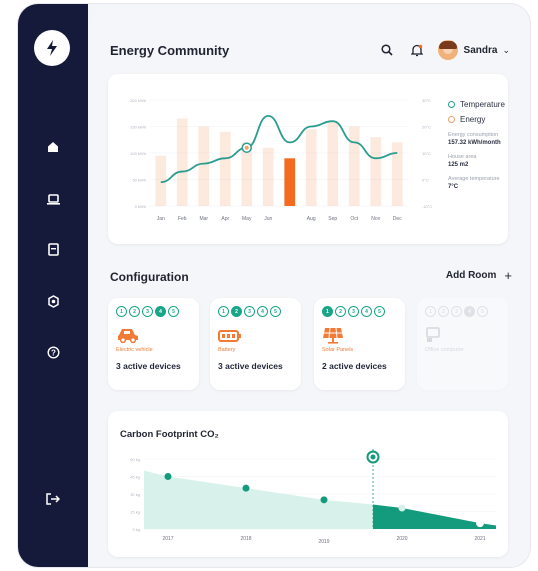 The image size is (538, 571). Describe the element at coordinates (246, 147) in the screenshot. I see `temperature-marker-inner` at that location.